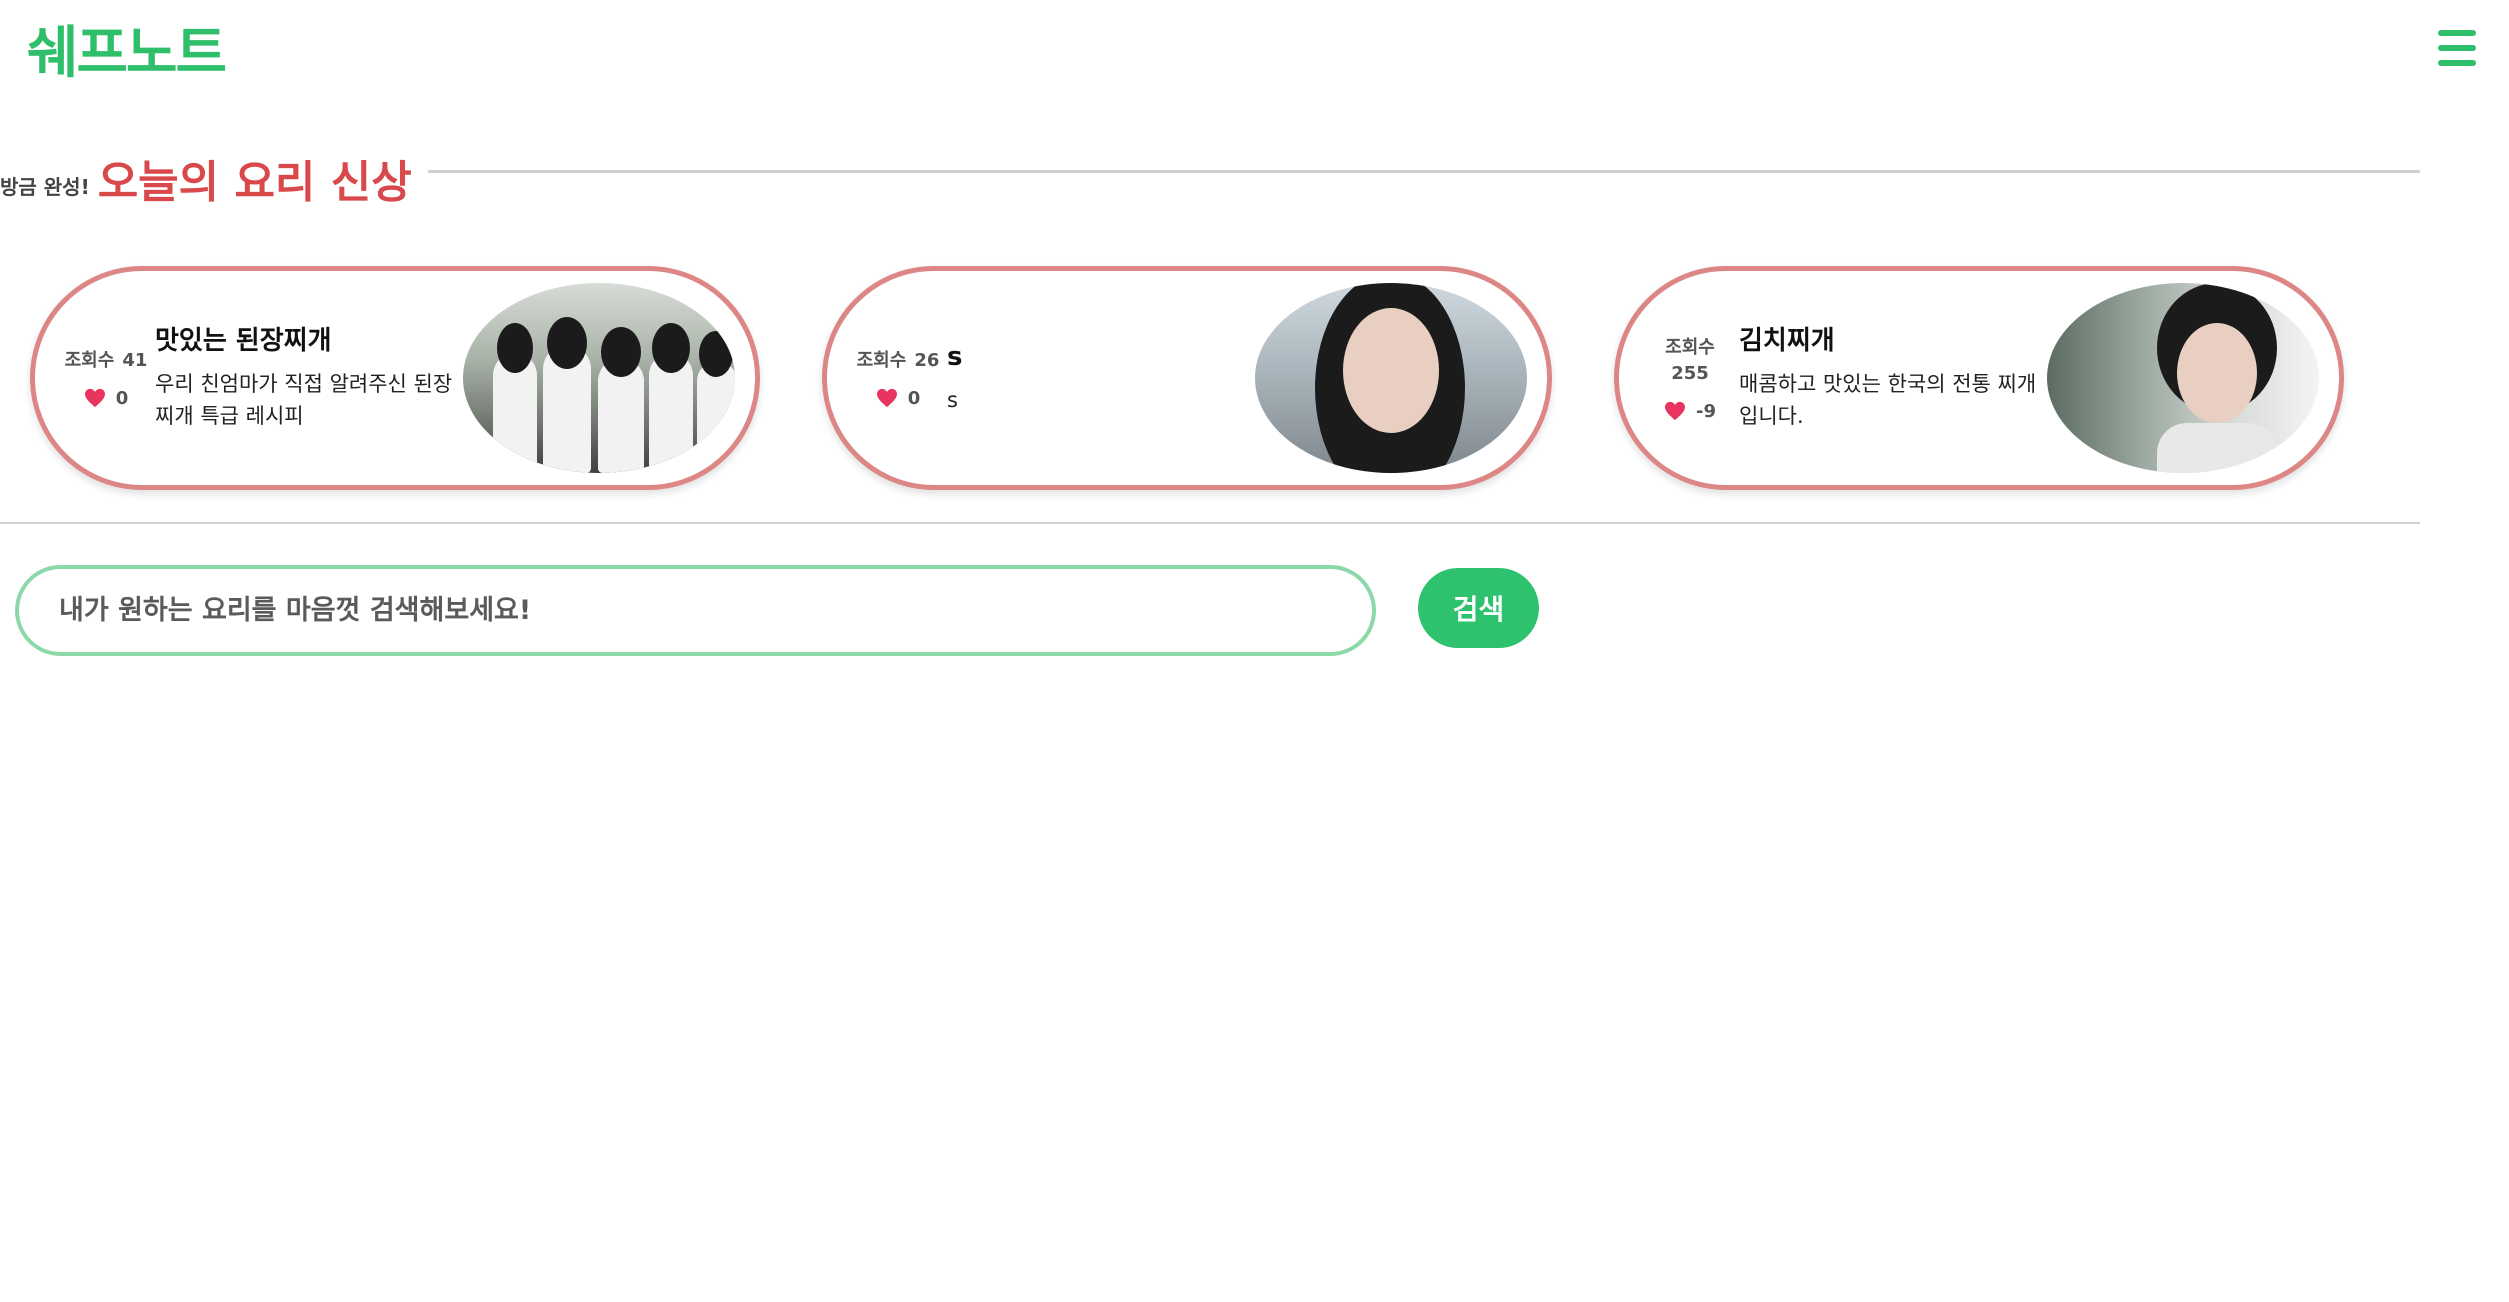 The width and height of the screenshot is (2509, 1302). What do you see at coordinates (1478, 608) in the screenshot?
I see `search-button: 검색` at bounding box center [1478, 608].